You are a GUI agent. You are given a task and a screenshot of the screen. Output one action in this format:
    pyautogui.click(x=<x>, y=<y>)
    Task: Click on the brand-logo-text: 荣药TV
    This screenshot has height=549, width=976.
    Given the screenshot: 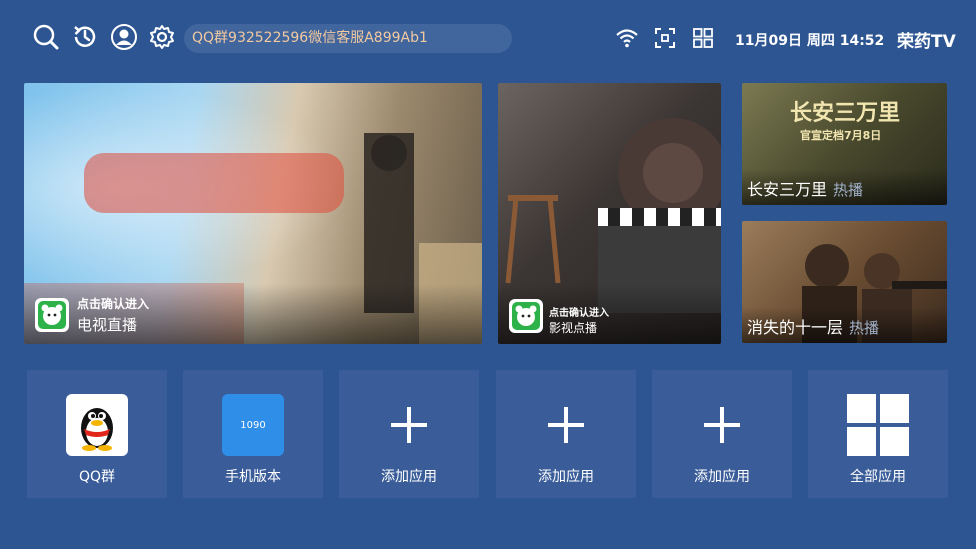 What is the action you would take?
    pyautogui.click(x=926, y=42)
    